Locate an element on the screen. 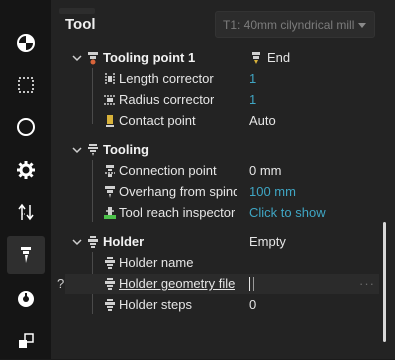 The height and width of the screenshot is (360, 395). sidebar is located at coordinates (26, 179).